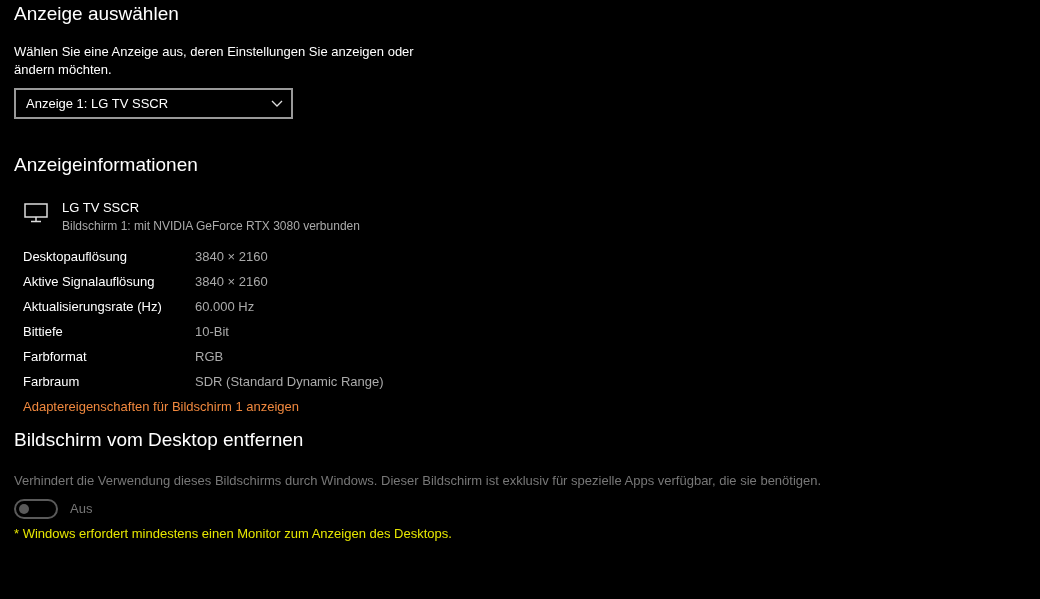 This screenshot has height=599, width=1040. Describe the element at coordinates (212, 331) in the screenshot. I see `property-value: 10-Bit` at that location.